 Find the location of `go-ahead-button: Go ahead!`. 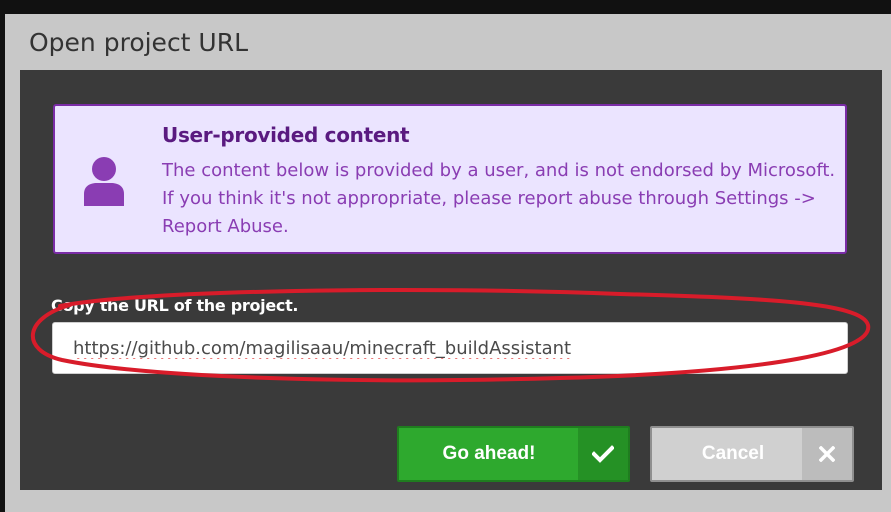

go-ahead-button: Go ahead! is located at coordinates (513, 454).